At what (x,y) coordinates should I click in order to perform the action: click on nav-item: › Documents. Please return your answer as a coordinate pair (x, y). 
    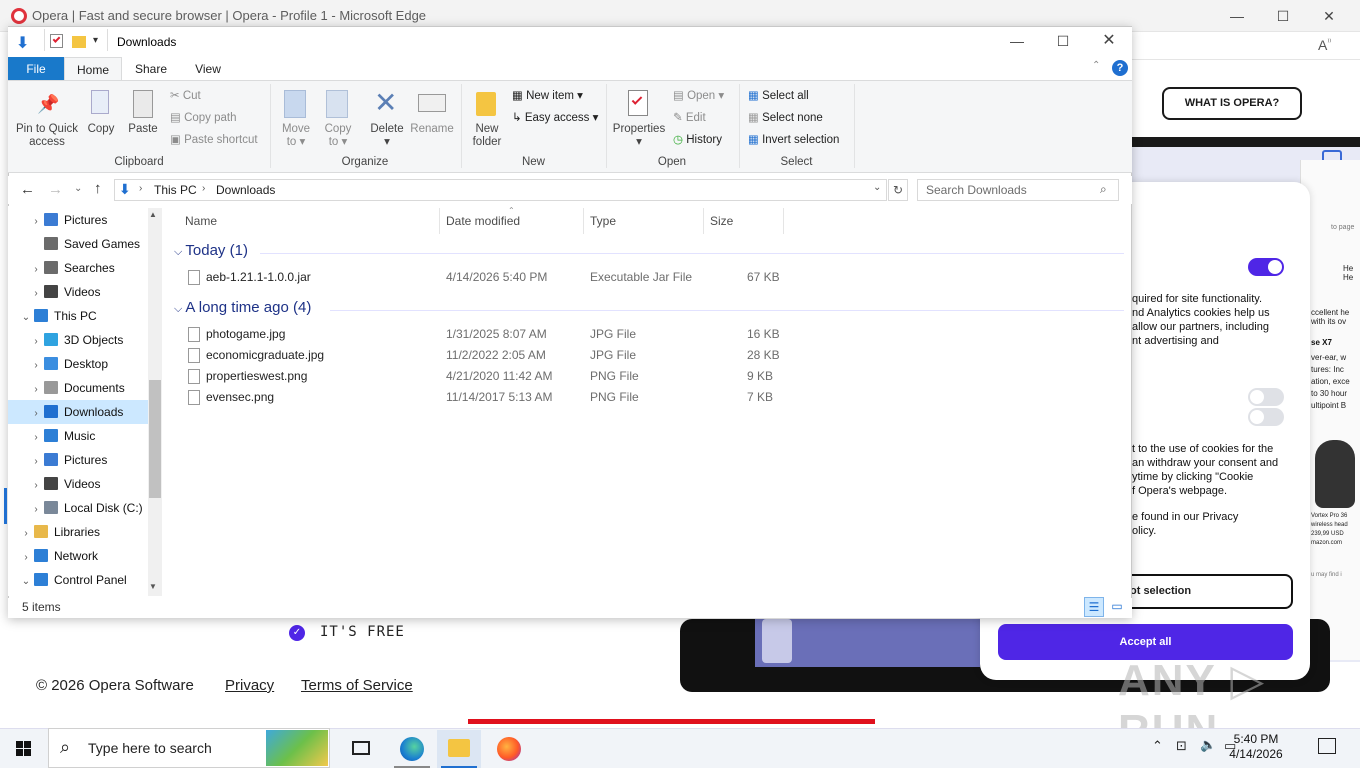
    Looking at the image, I should click on (78, 388).